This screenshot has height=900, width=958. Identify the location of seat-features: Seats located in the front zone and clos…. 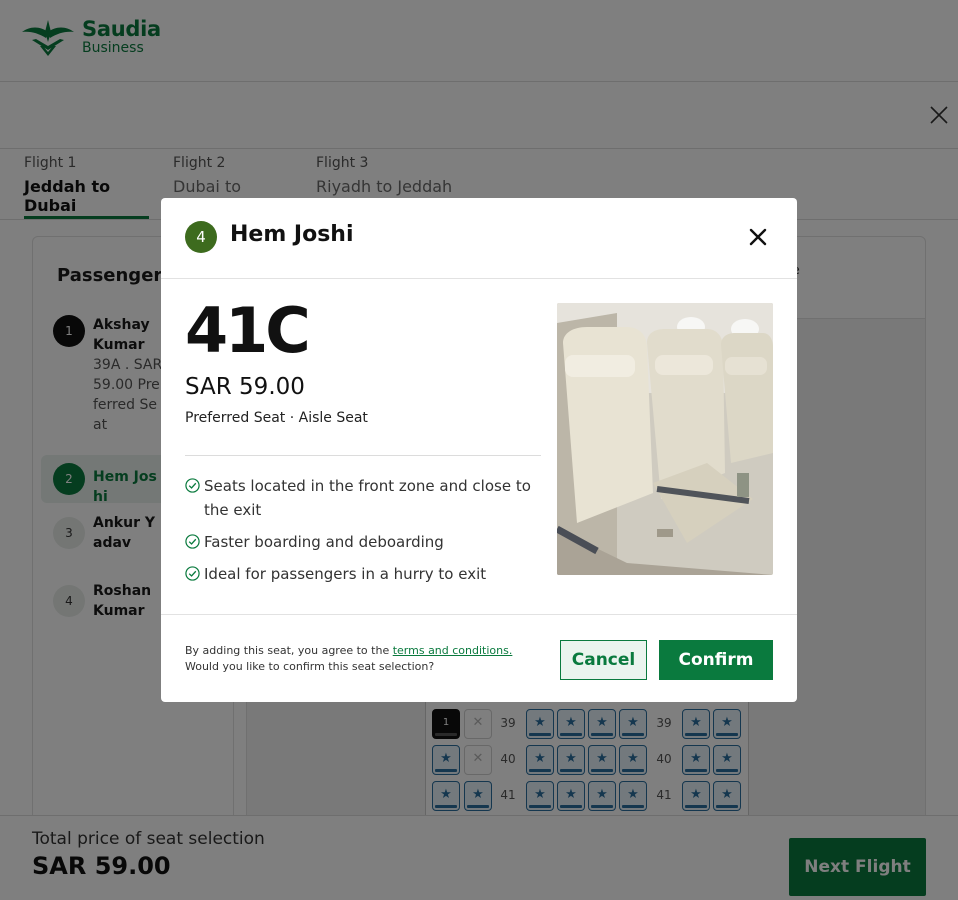
(365, 534).